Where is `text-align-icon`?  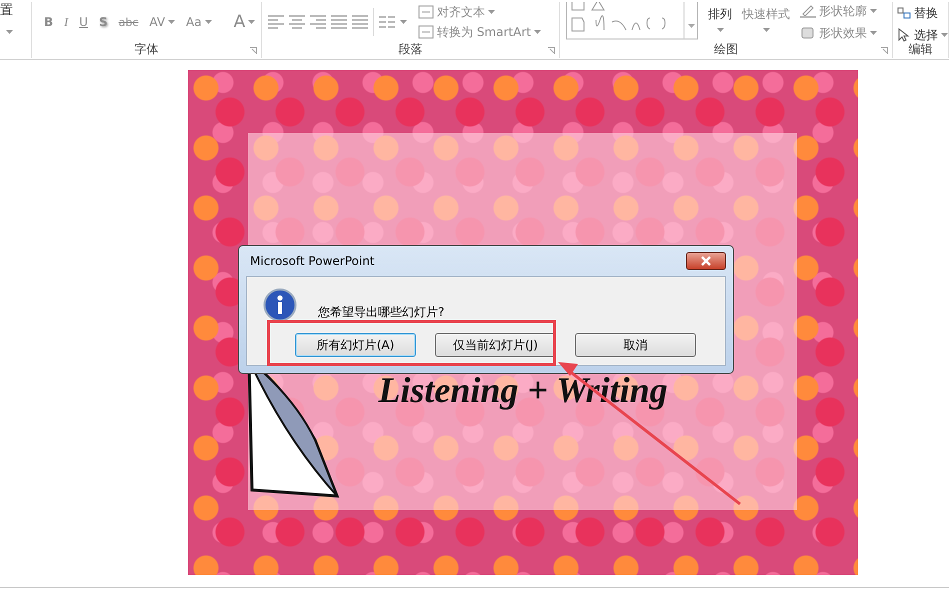 text-align-icon is located at coordinates (426, 12).